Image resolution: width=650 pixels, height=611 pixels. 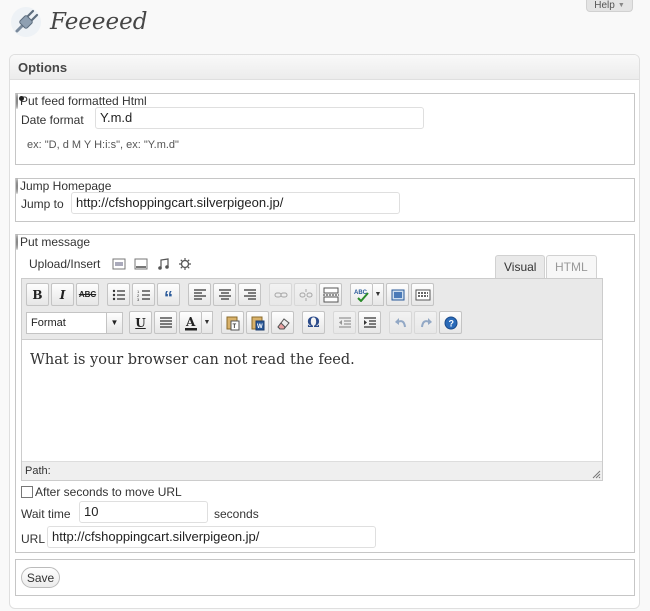 What do you see at coordinates (163, 264) in the screenshot?
I see `add-audio-icon` at bounding box center [163, 264].